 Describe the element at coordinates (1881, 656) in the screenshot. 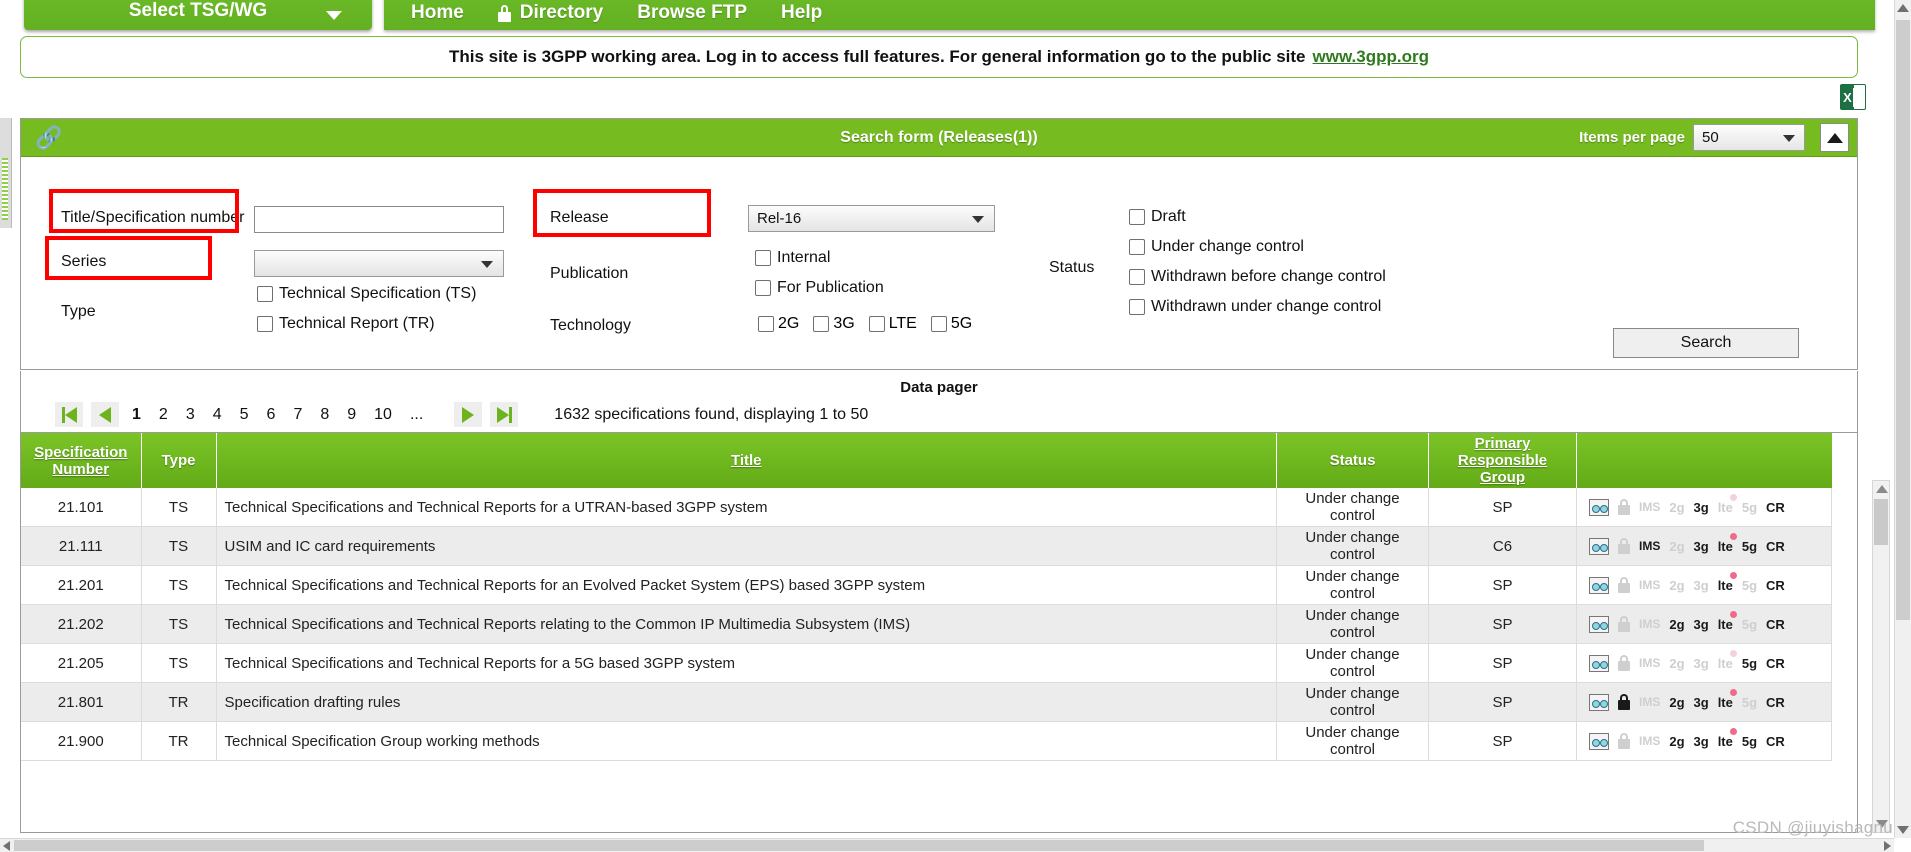

I see `results-vertical-scrollbar` at that location.